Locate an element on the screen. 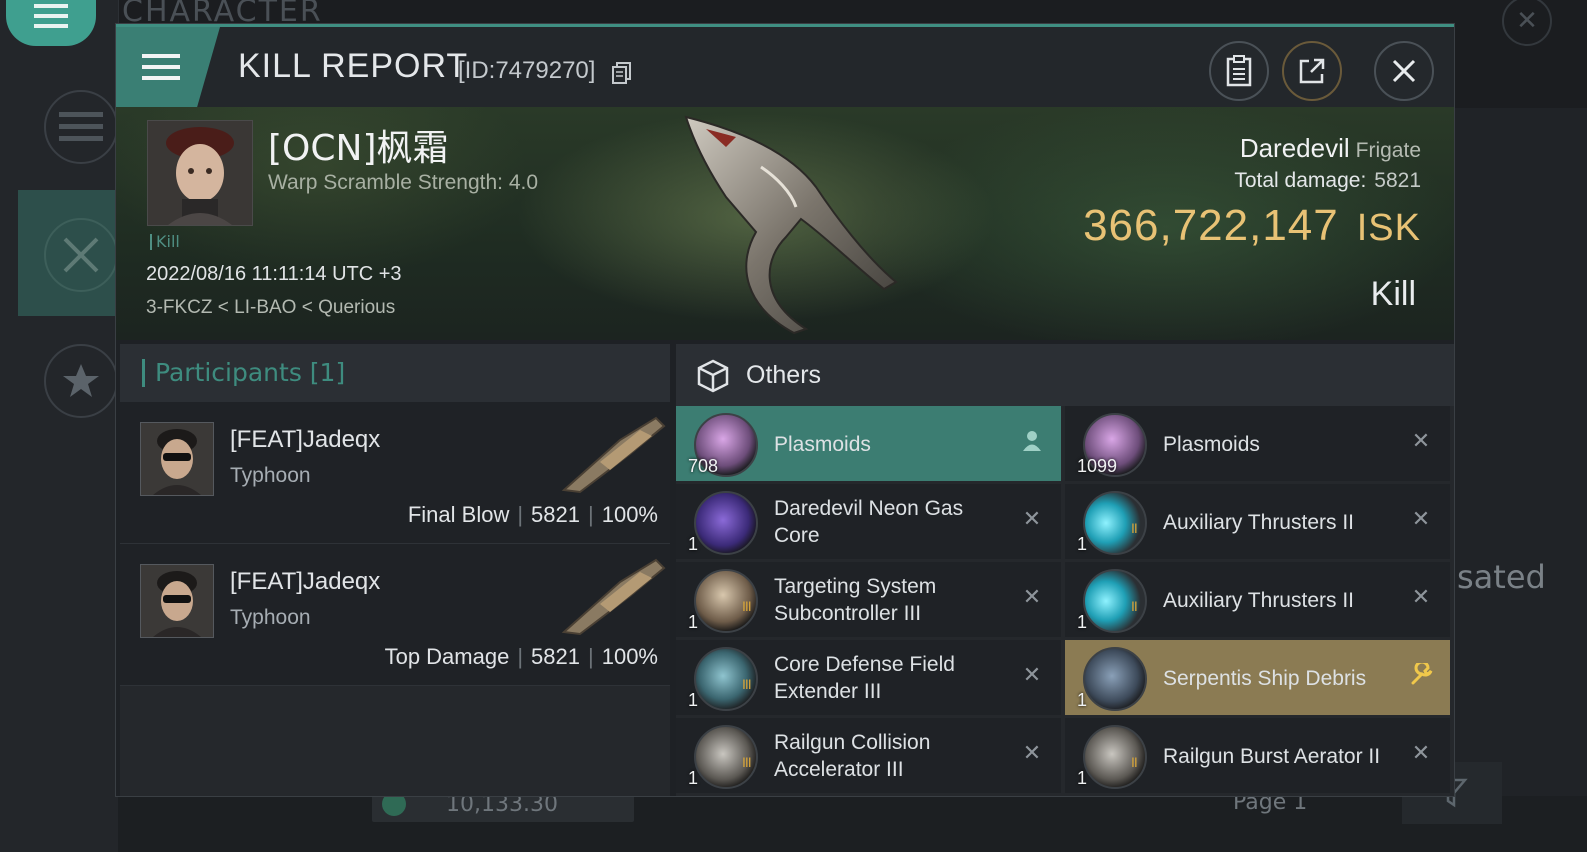 This screenshot has width=1587, height=852. item-quantity: 708 is located at coordinates (703, 466).